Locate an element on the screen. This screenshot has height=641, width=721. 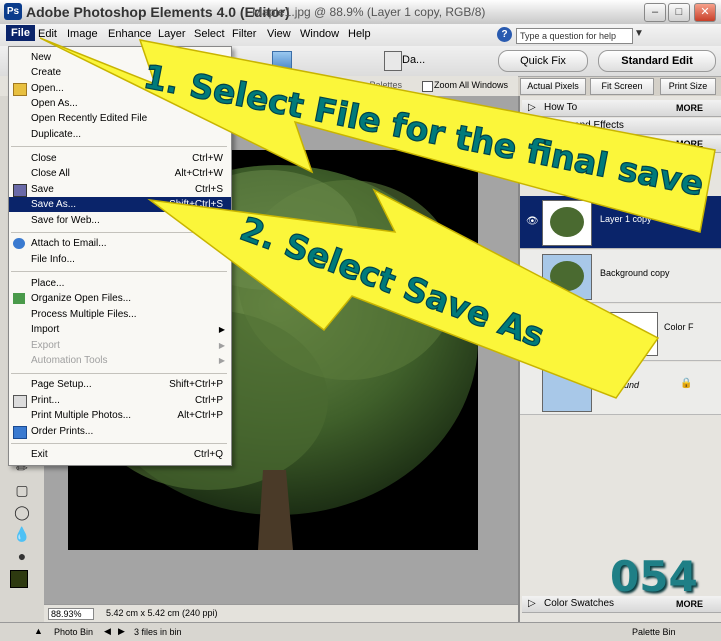
menu-item-label: Automation Tools is located at coordinates (69, 360).